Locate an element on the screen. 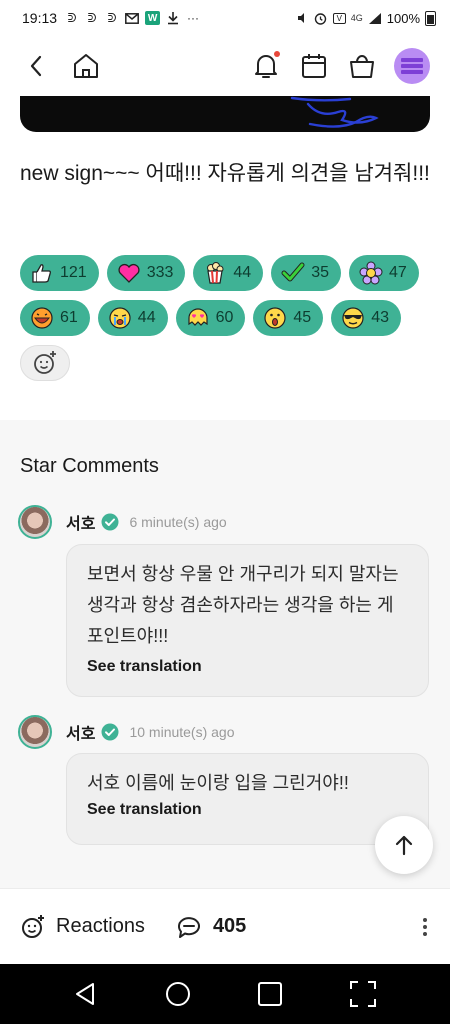 Image resolution: width=450 pixels, height=1024 pixels. comment-bubble: 서호 이름에 눈이랑 입을 그린거야!! See translation is located at coordinates (247, 799).